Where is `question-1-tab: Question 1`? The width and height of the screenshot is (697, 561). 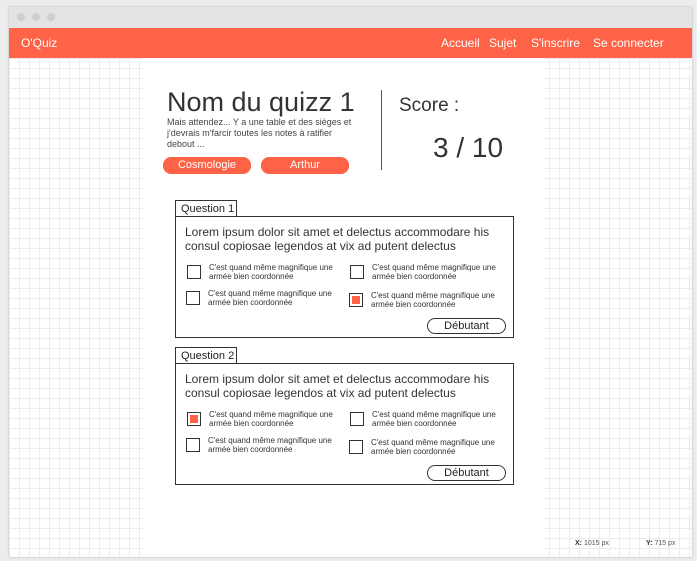
question-1-tab: Question 1 is located at coordinates (206, 208).